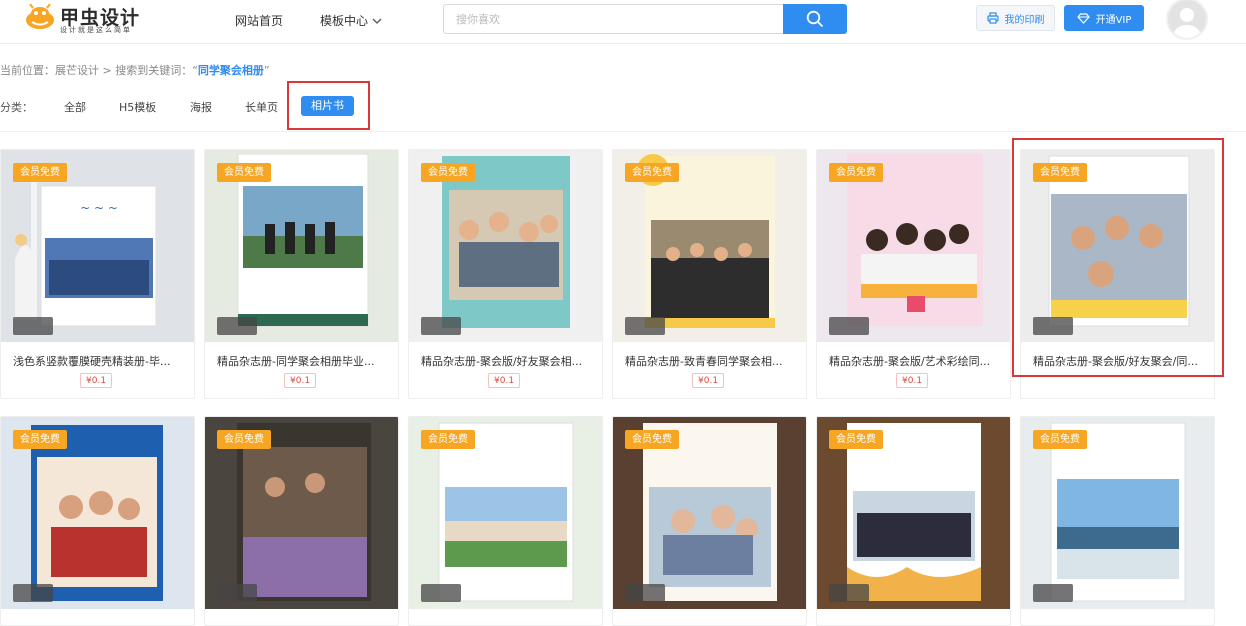  I want to click on search-icon, so click(815, 19).